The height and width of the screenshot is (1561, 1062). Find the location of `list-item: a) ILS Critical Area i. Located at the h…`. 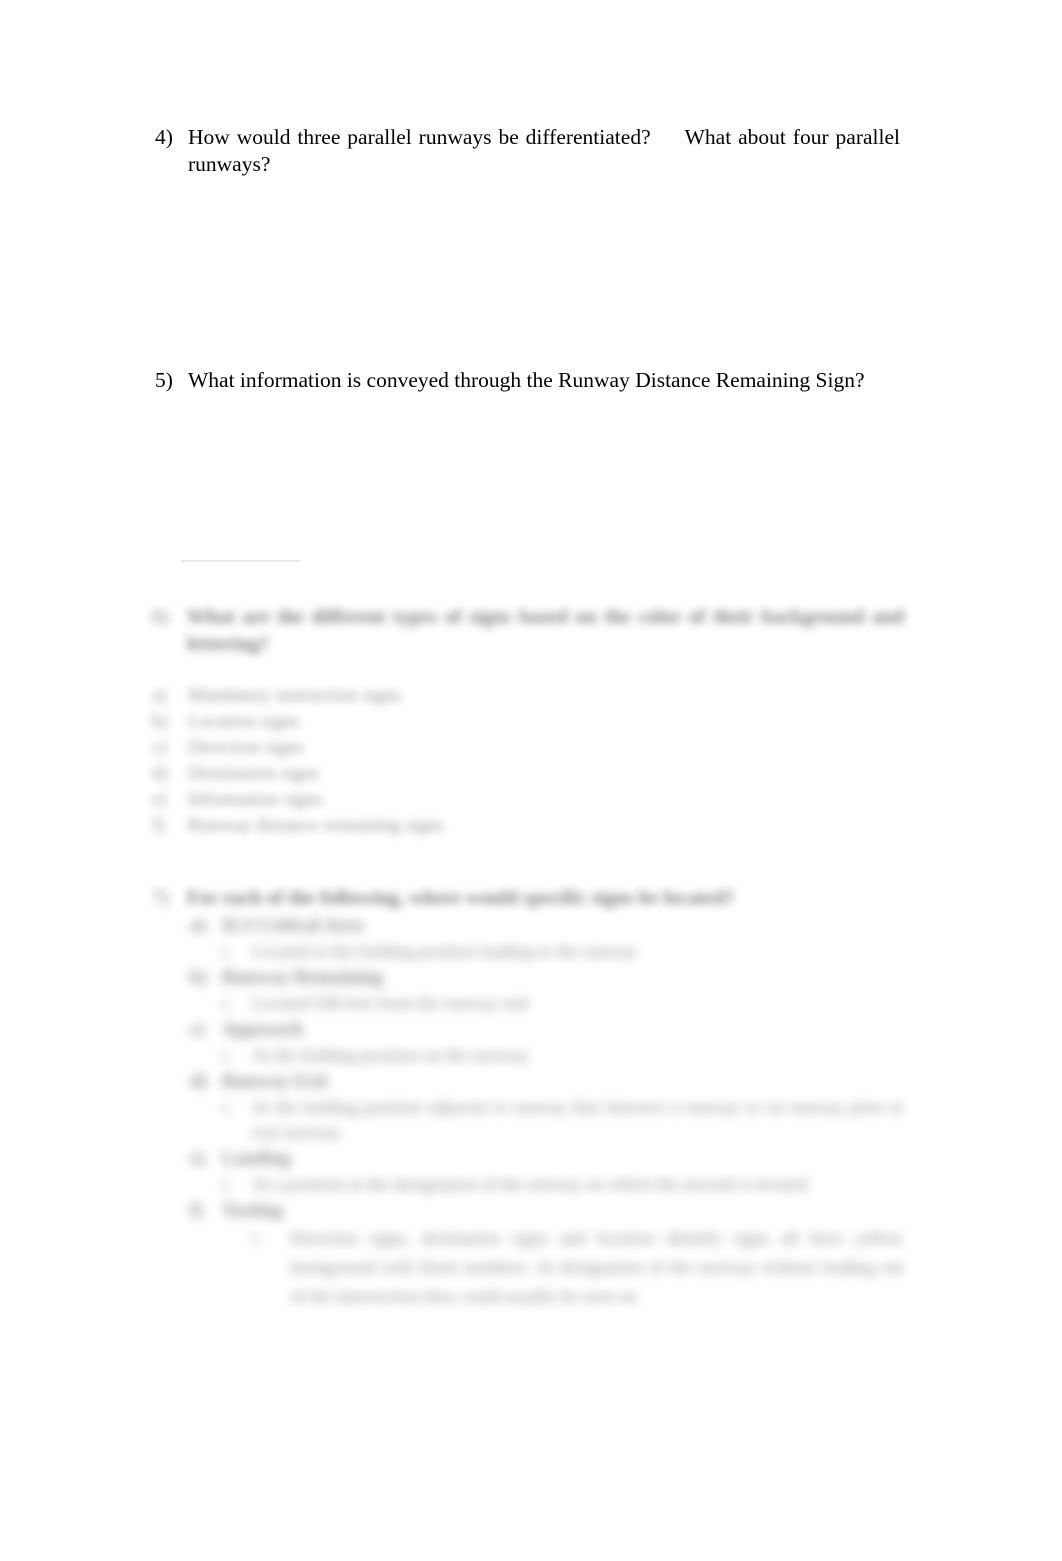

list-item: a) ILS Critical Area i. Located at the h… is located at coordinates (547, 938).